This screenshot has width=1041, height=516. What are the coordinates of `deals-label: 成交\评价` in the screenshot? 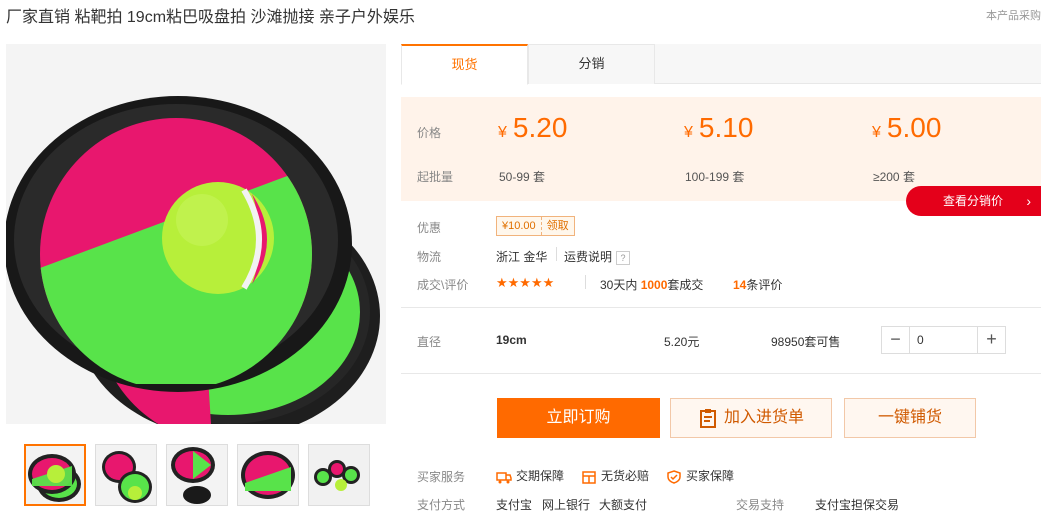 It's located at (443, 285).